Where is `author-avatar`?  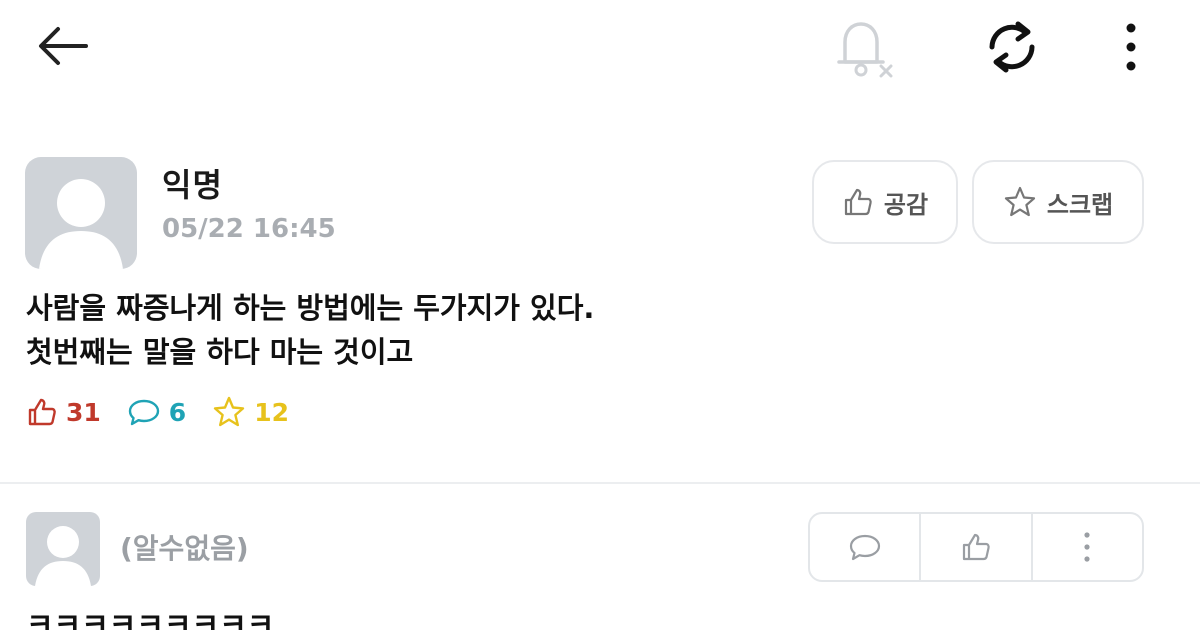
author-avatar is located at coordinates (81, 213).